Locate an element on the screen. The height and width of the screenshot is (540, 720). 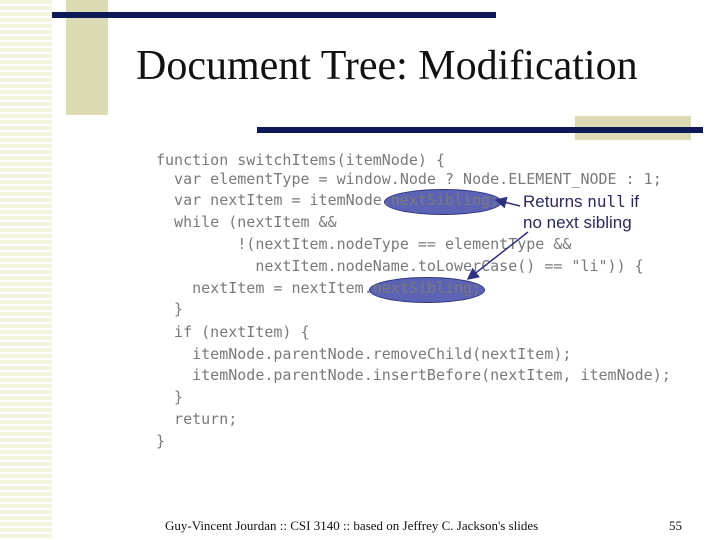
callout-arrows is located at coordinates (497, 238).